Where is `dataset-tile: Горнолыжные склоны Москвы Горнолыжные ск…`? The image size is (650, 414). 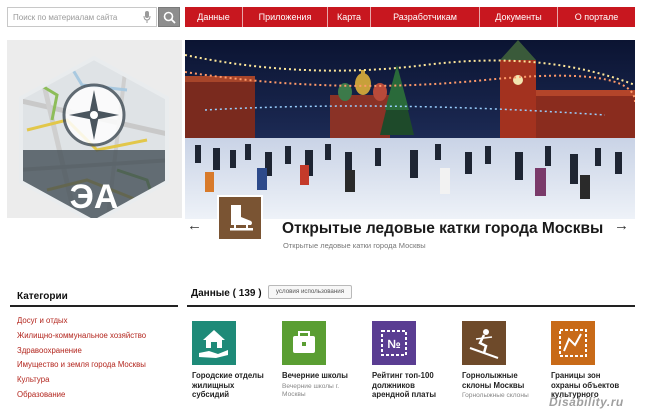 dataset-tile: Горнолыжные склоны Москвы Горнолыжные ск… is located at coordinates (501, 361).